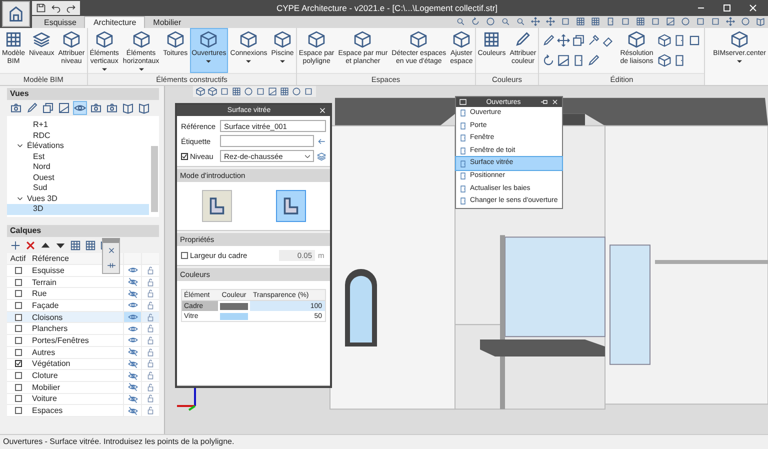 This screenshot has width=768, height=449. I want to click on layer-row: Portes/Fenêtres, so click(83, 341).